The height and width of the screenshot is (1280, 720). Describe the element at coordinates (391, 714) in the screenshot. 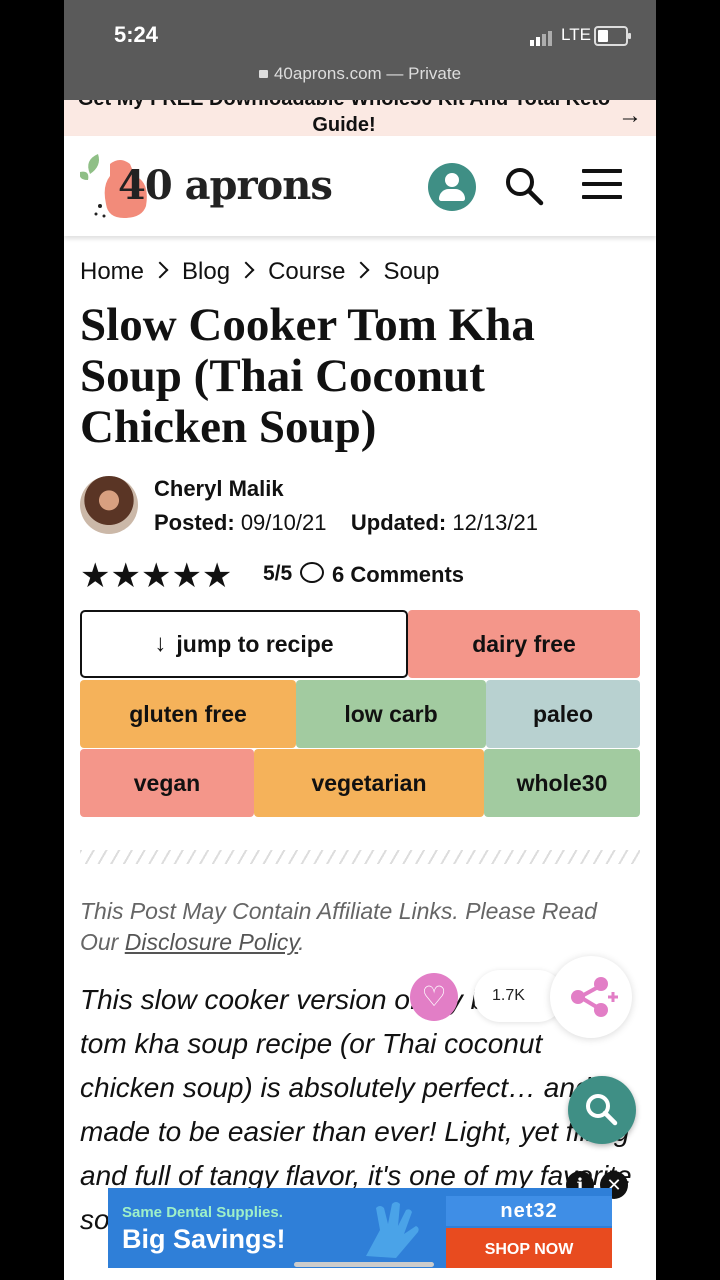

I see `tag-low-carb: low carb` at that location.